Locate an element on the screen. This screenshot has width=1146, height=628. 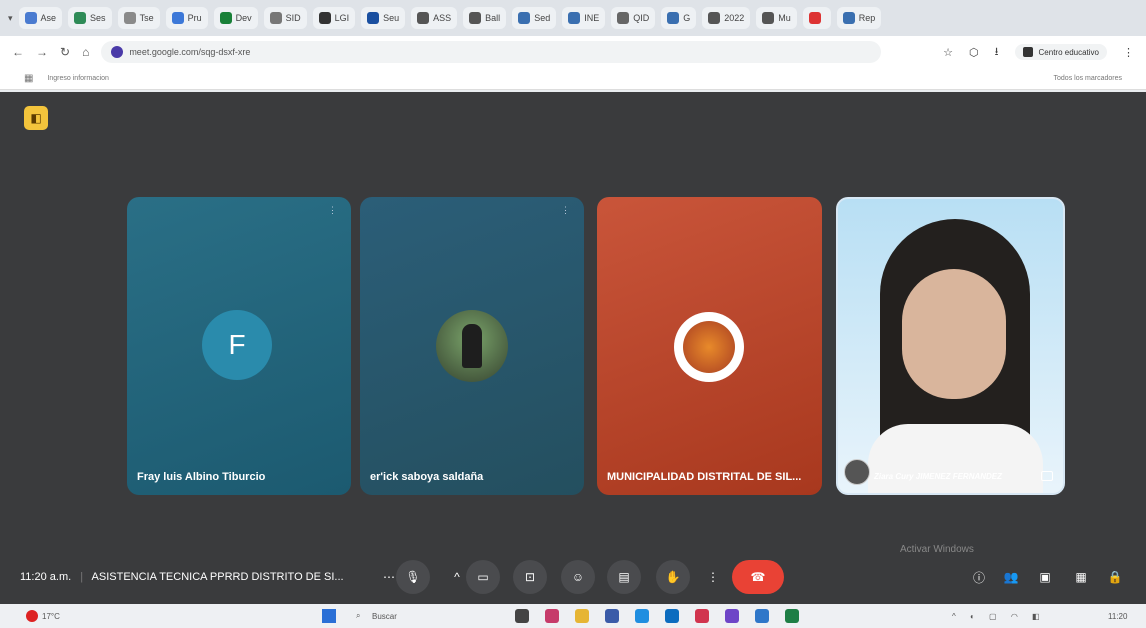
tab-label: G is located at coordinates (687, 18).